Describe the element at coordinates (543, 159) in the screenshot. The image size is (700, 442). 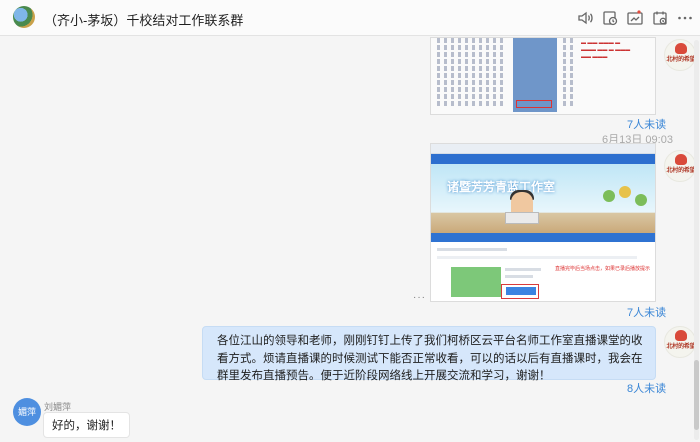
I see `screenshot-site-nav` at that location.